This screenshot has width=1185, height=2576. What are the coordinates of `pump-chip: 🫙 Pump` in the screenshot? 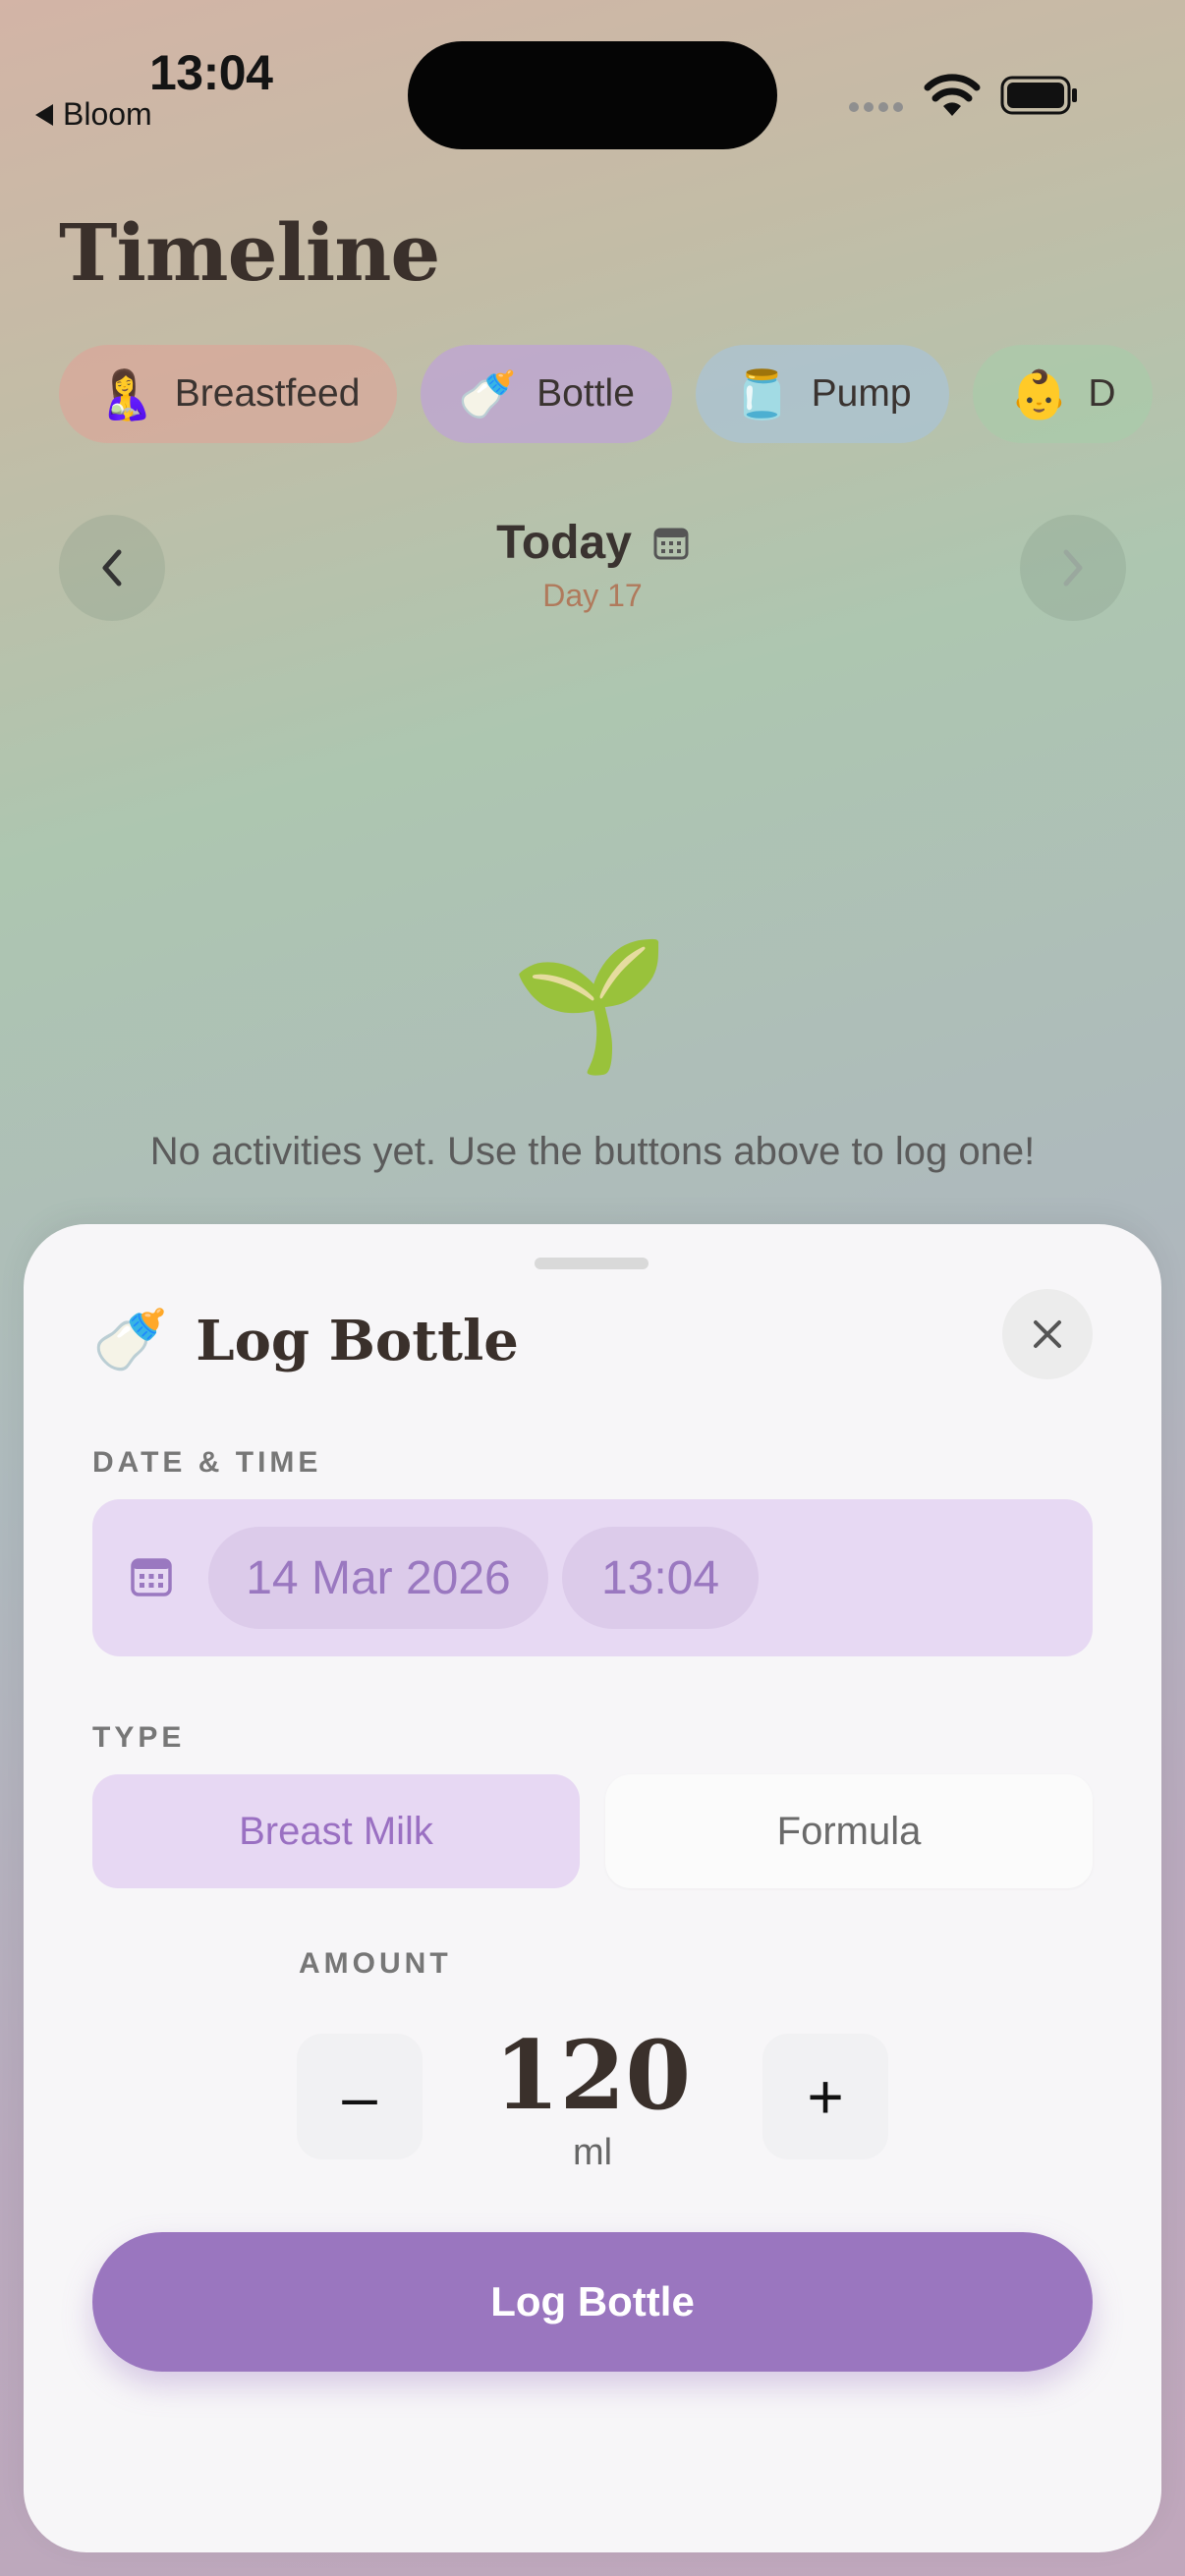 It's located at (822, 394).